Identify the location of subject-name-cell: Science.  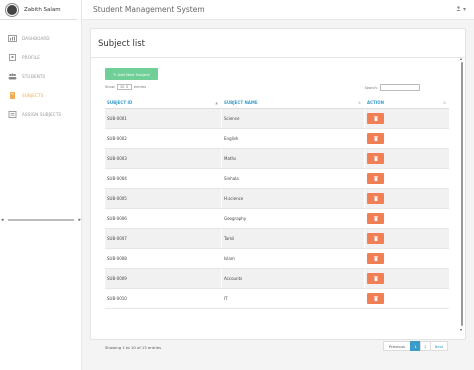
(293, 118).